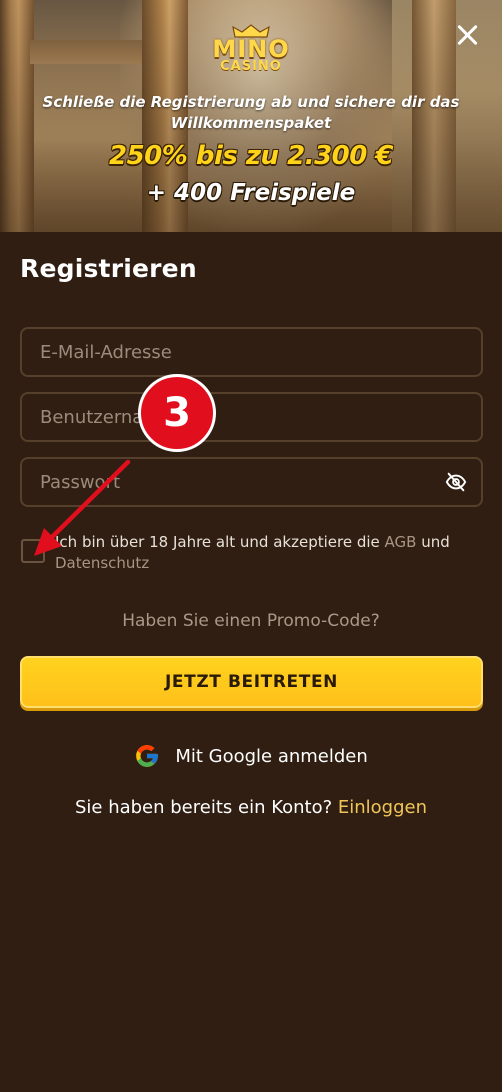 This screenshot has width=502, height=1092. Describe the element at coordinates (251, 123) in the screenshot. I see `hero-subtitle-line2: Willkommenspaket` at that location.